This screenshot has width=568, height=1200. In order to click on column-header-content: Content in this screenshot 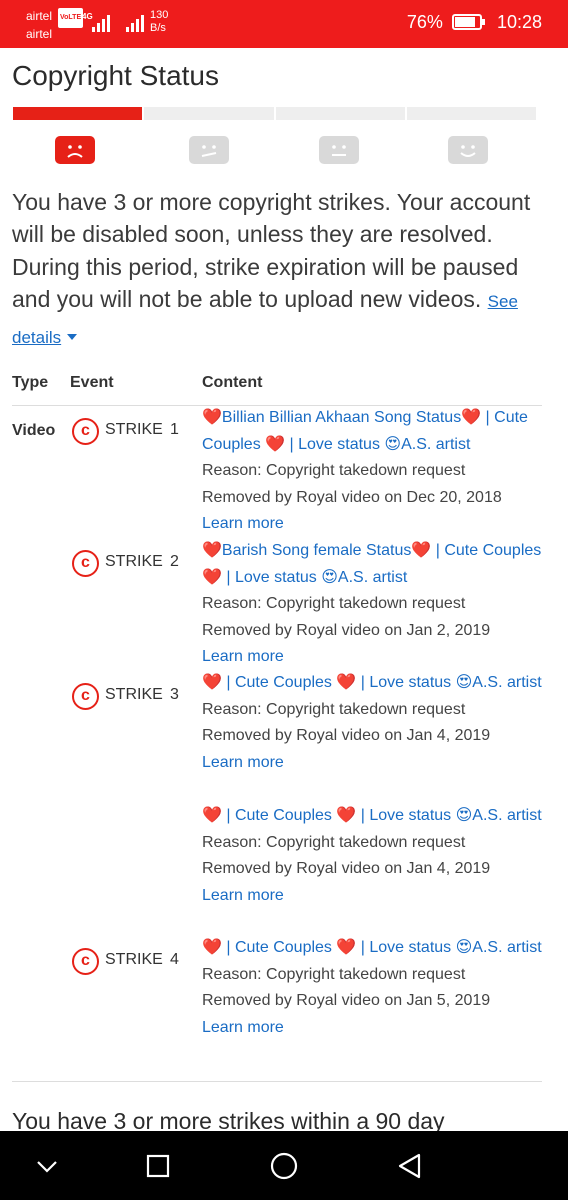, I will do `click(232, 382)`.